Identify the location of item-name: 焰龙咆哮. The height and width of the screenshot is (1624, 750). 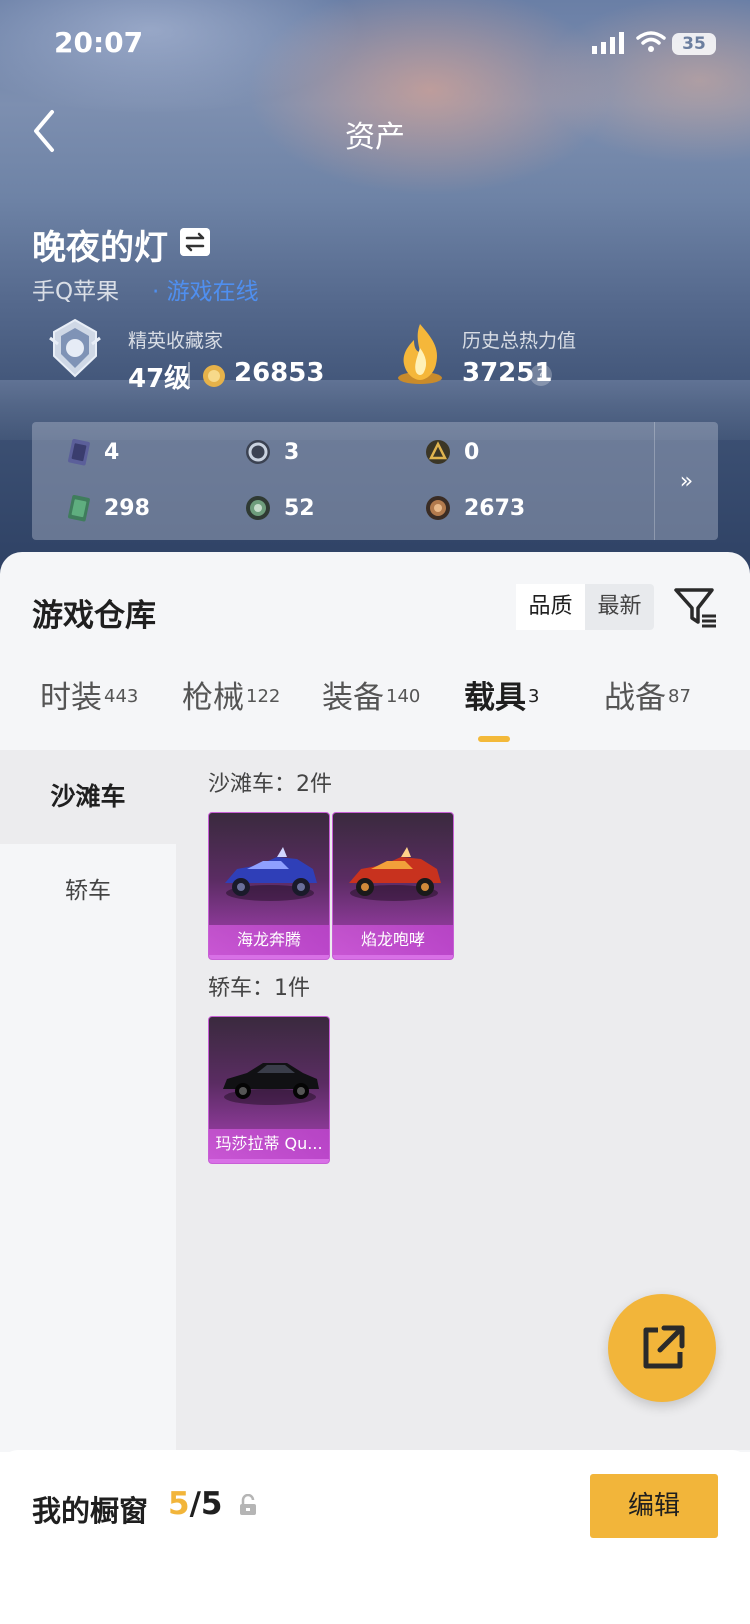
(393, 940).